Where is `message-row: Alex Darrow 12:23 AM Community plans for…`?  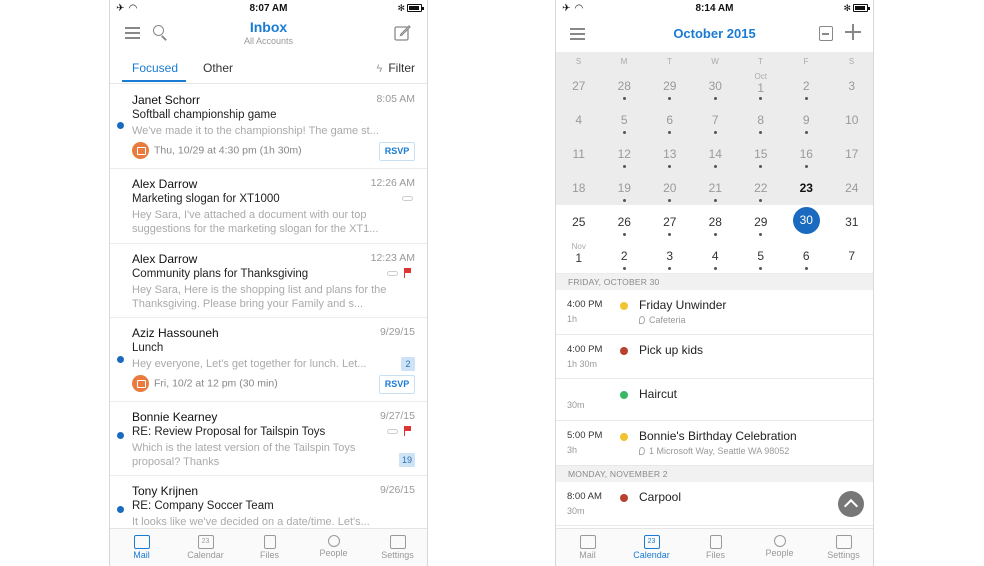
message-row: Alex Darrow 12:23 AM Community plans for… is located at coordinates (268, 281).